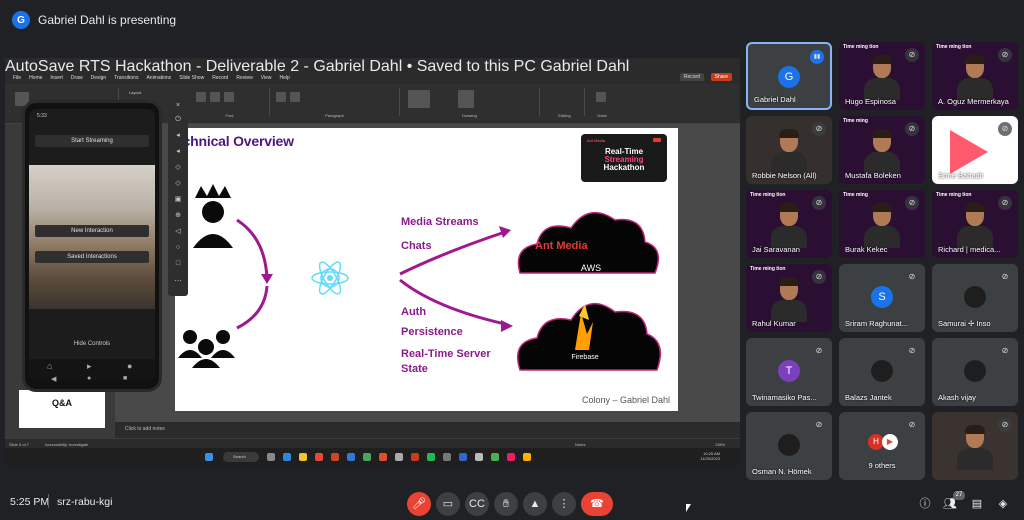 The image size is (1024, 520). I want to click on power-icon: ⏻, so click(178, 120).